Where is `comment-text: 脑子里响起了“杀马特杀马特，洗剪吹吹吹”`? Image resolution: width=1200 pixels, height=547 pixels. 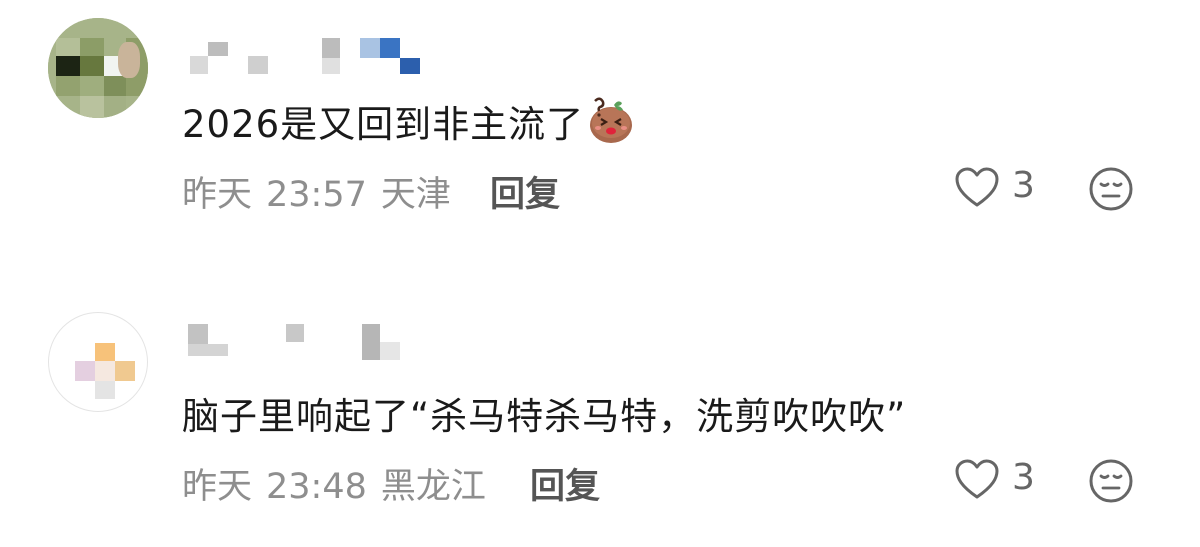 comment-text: 脑子里响起了“杀马特杀马特，洗剪吹吹吹” is located at coordinates (544, 416).